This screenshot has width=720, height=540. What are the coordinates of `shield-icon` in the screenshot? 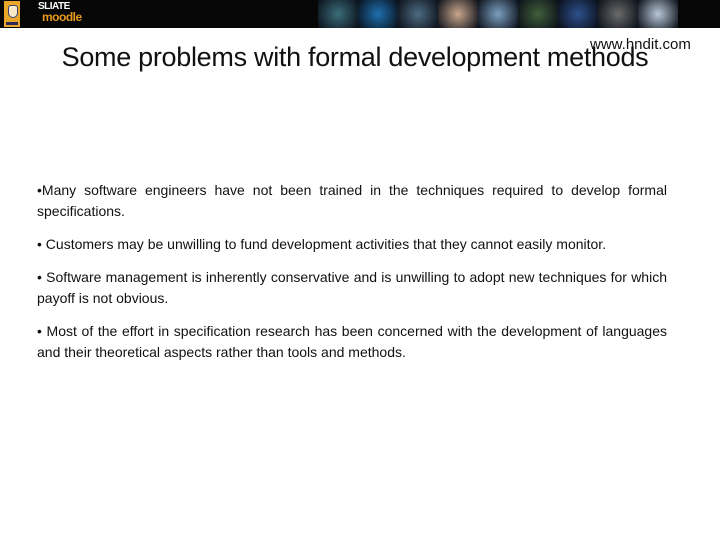 It's located at (13, 11).